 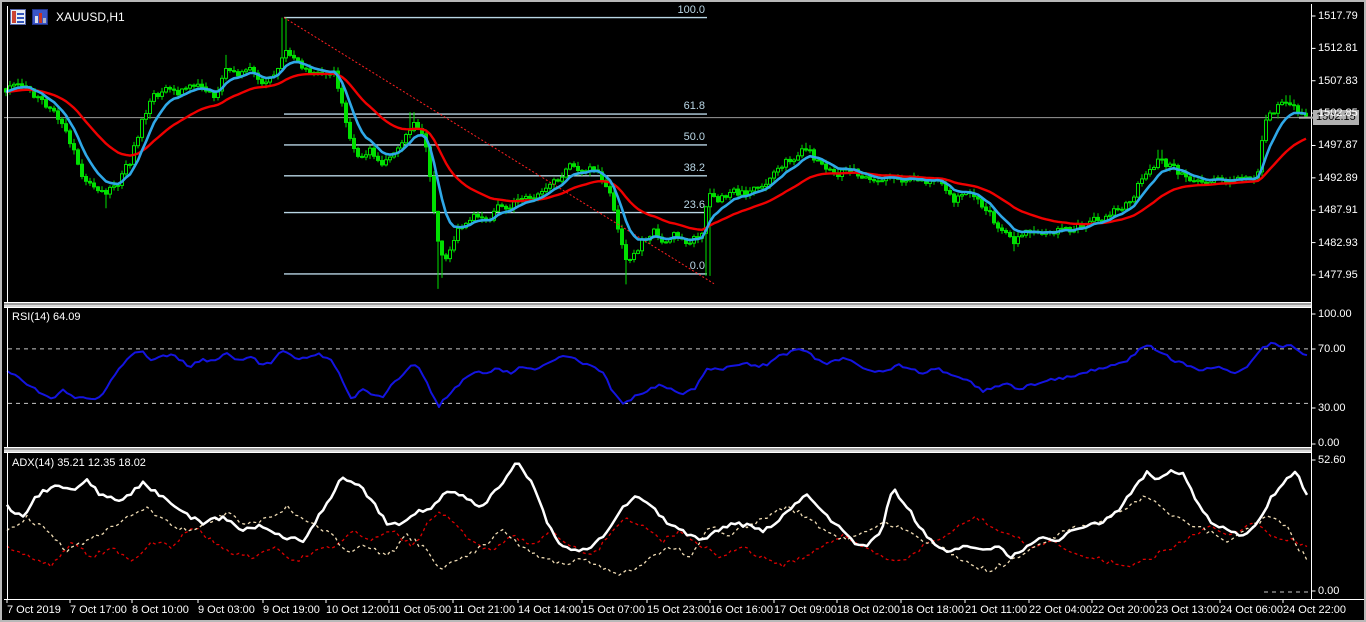 What do you see at coordinates (40, 17) in the screenshot?
I see `chart-icon` at bounding box center [40, 17].